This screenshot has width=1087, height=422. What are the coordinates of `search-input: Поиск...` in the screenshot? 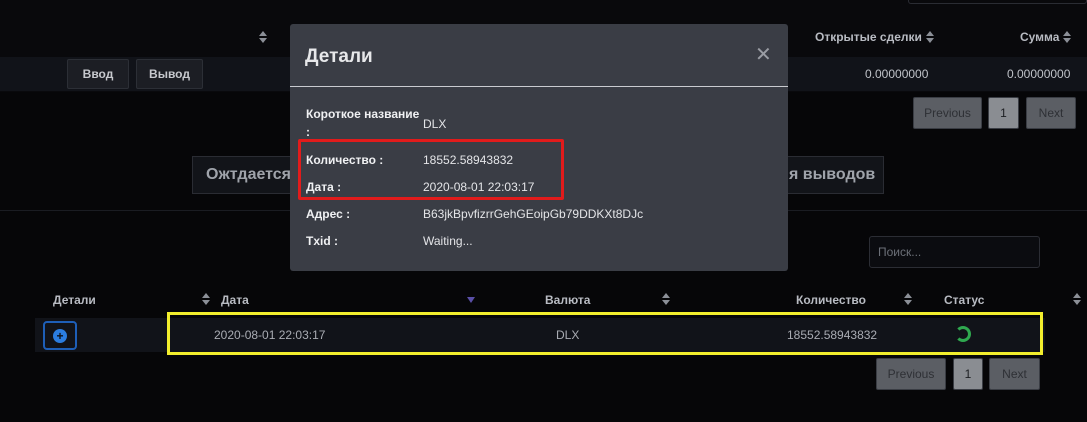 It's located at (954, 252).